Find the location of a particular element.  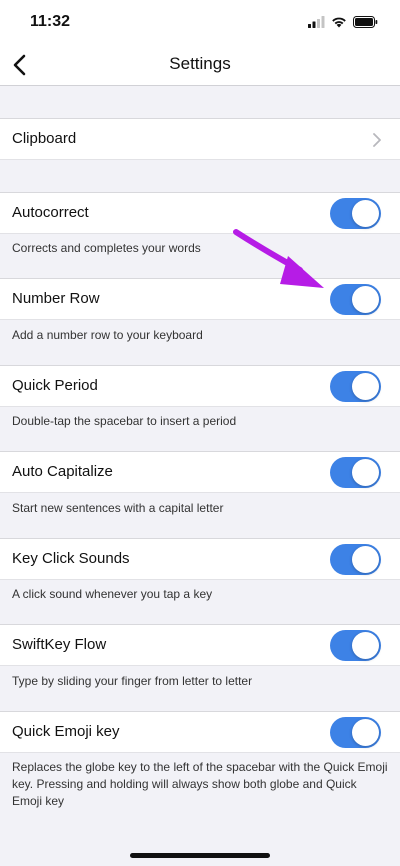

quick-period-toggle is located at coordinates (355, 386).